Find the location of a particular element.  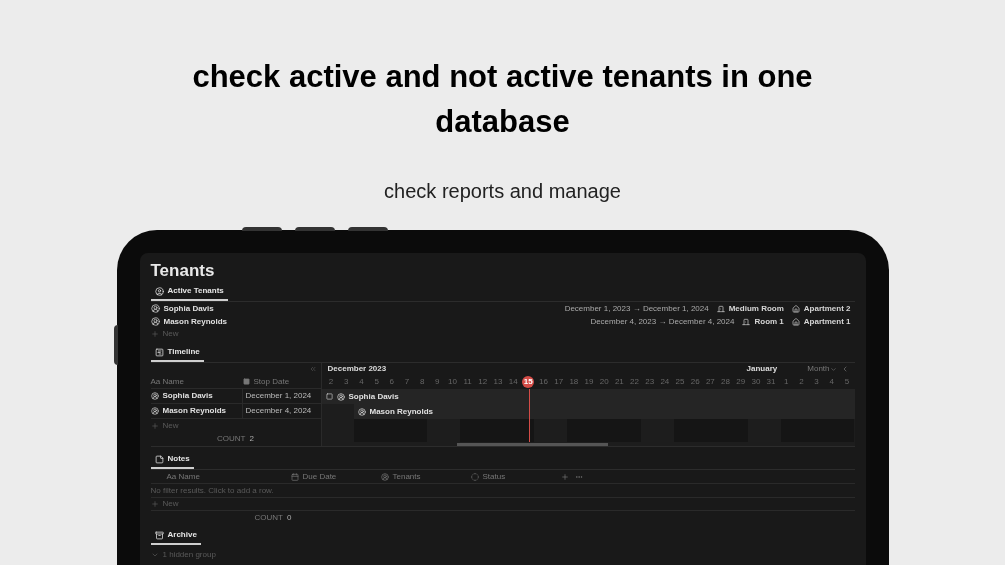

column-header: Tenants is located at coordinates (400, 476).